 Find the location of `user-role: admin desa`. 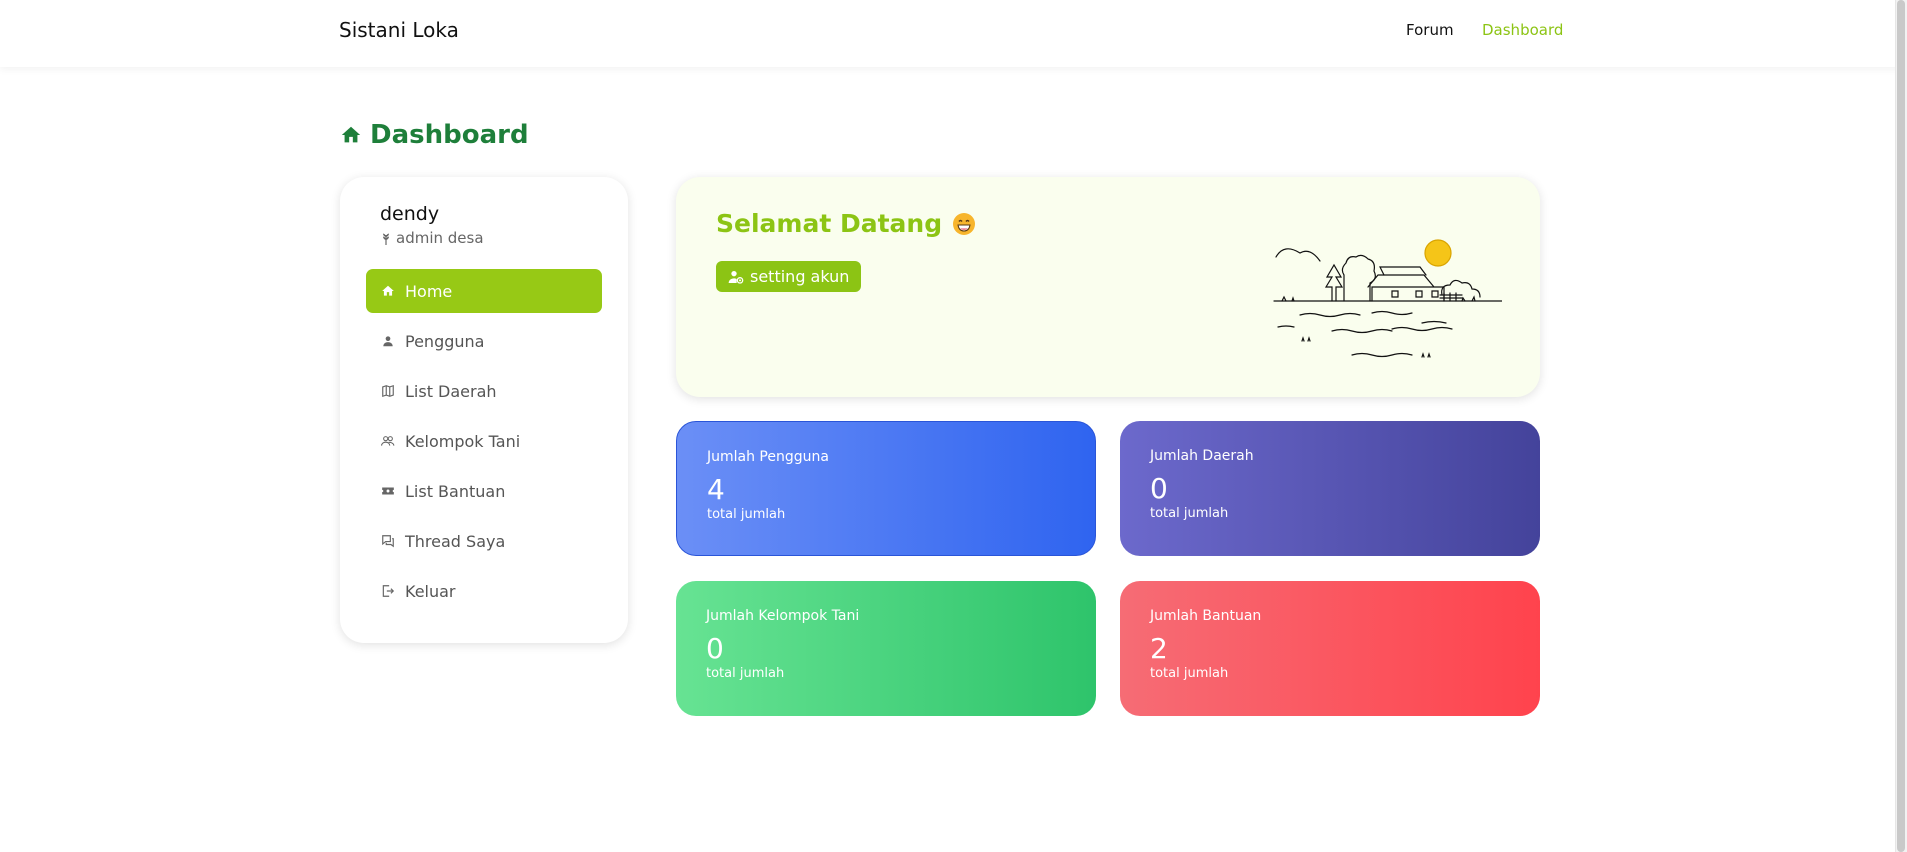

user-role: admin desa is located at coordinates (432, 238).